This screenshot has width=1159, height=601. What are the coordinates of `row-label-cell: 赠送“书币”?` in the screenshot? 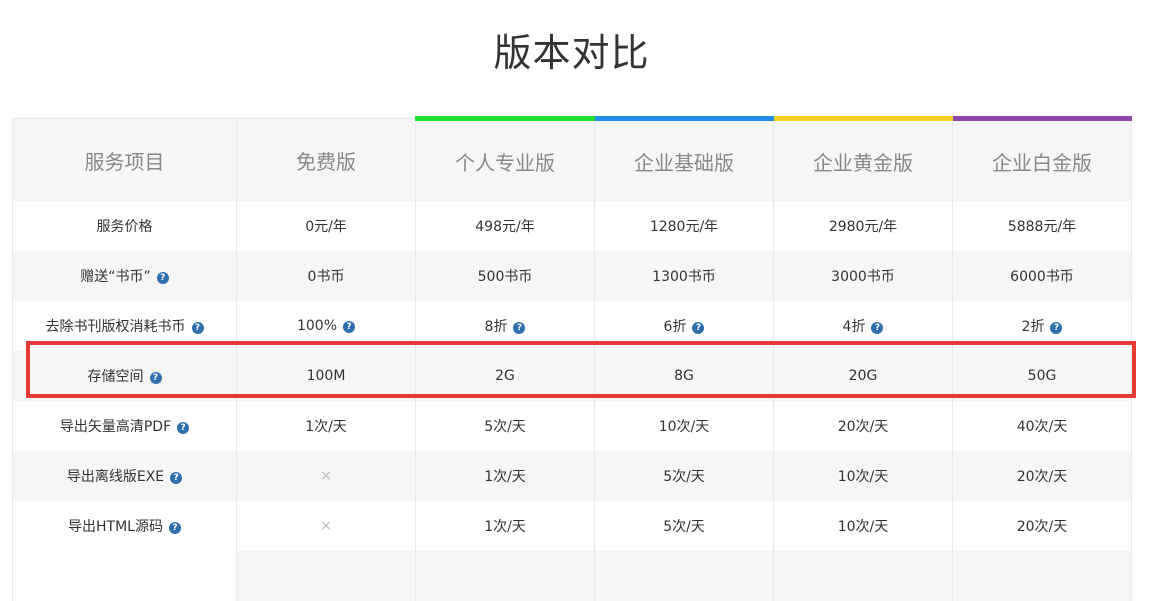 It's located at (124, 276).